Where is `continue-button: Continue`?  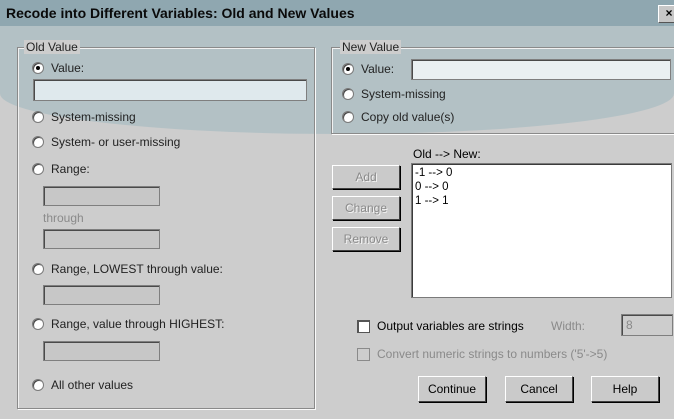
continue-button: Continue is located at coordinates (452, 389).